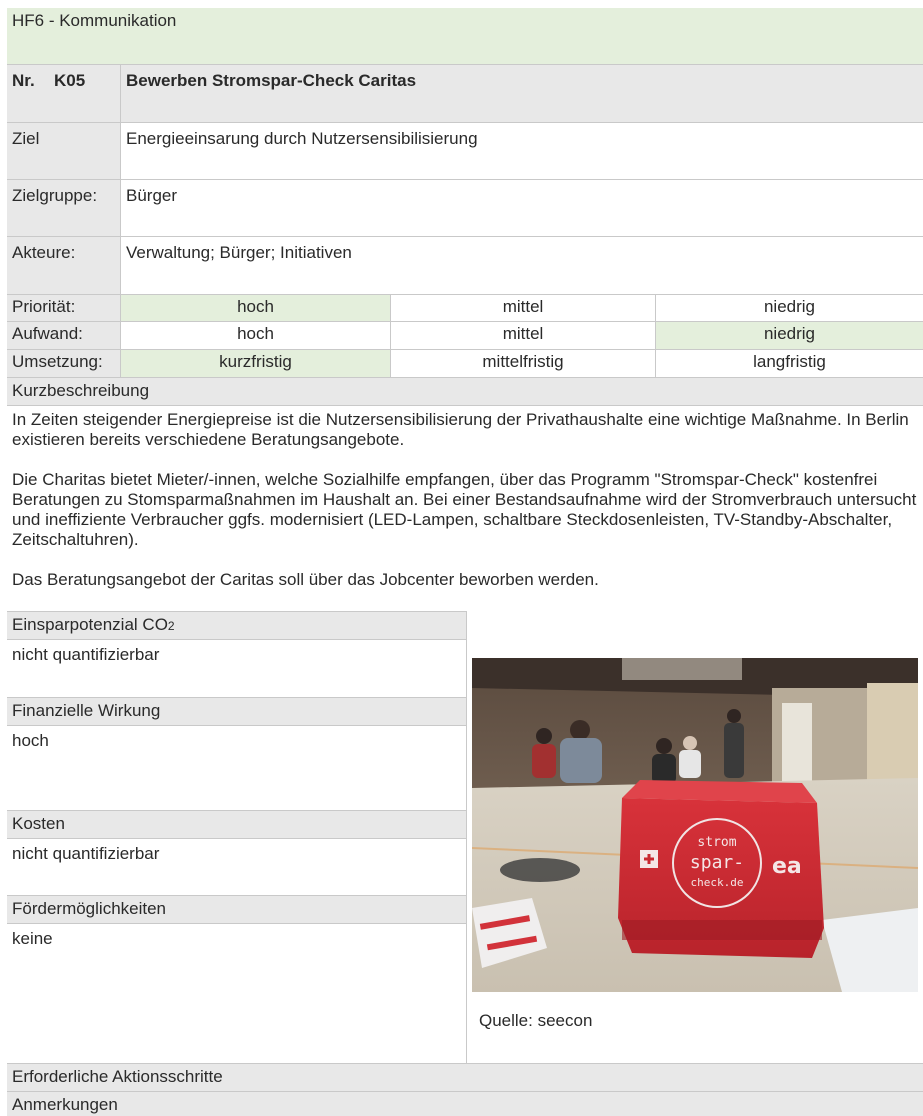  Describe the element at coordinates (522, 363) in the screenshot. I see `umsetzung-option-mittelfristig: mittelfristig` at that location.